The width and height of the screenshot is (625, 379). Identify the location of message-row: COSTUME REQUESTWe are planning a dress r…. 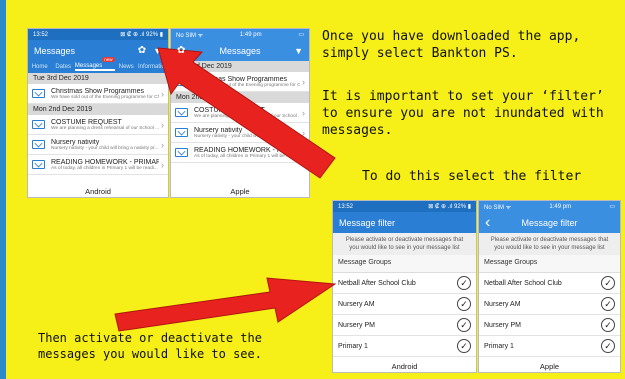
(98, 125).